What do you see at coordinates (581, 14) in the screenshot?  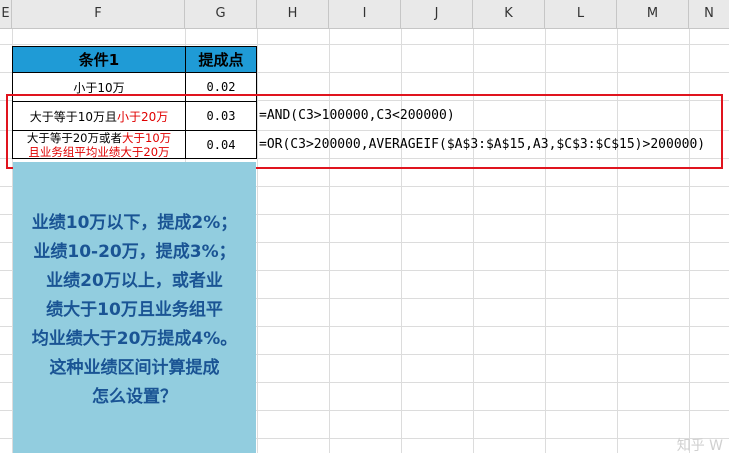 I see `column-header-l: L` at bounding box center [581, 14].